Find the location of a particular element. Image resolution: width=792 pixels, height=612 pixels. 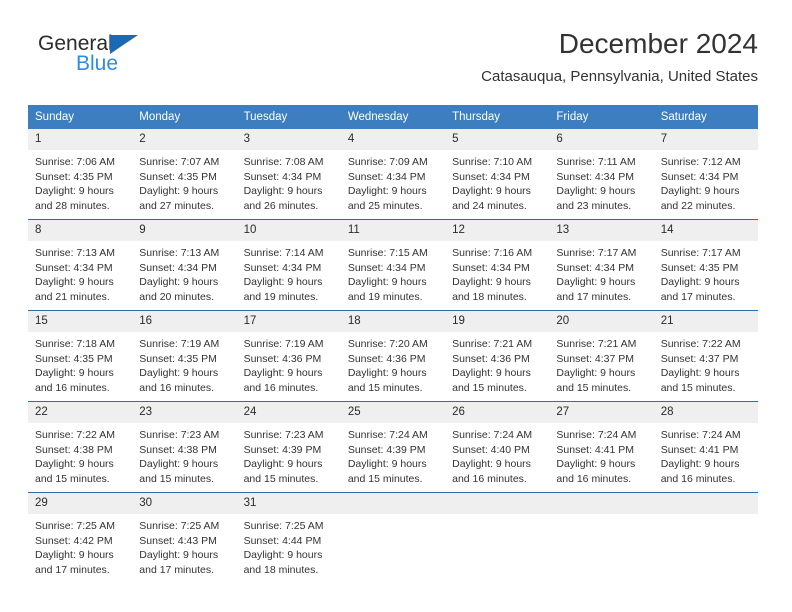

sunrise-text: Sunrise: 7:19 AM is located at coordinates (179, 344).